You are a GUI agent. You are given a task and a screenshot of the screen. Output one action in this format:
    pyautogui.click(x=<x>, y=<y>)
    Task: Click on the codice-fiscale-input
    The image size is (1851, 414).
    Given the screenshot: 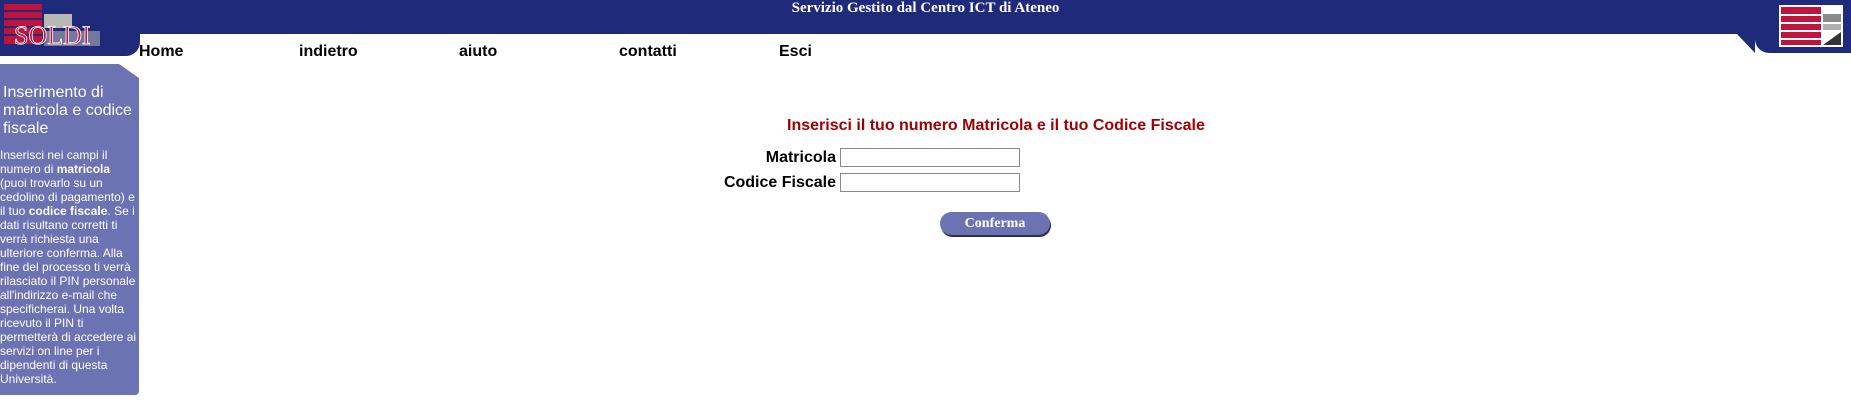 What is the action you would take?
    pyautogui.click(x=930, y=182)
    